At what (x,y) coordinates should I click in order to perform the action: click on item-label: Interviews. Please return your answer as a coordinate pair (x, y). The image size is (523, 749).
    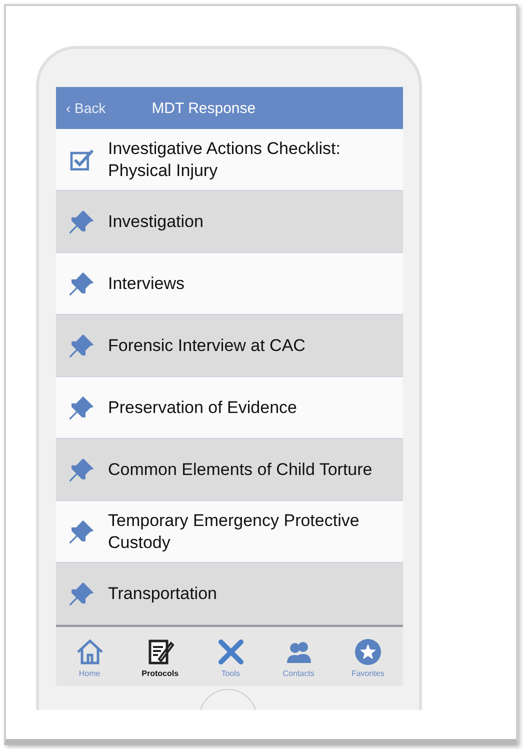
    Looking at the image, I should click on (146, 283).